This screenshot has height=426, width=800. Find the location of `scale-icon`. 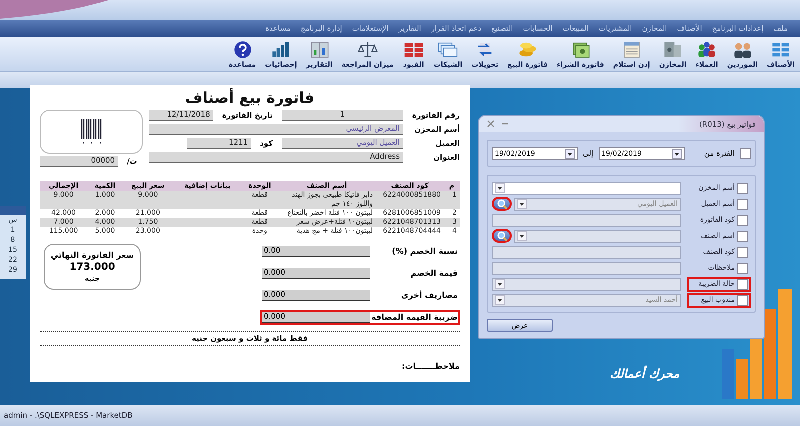

scale-icon is located at coordinates (367, 50).